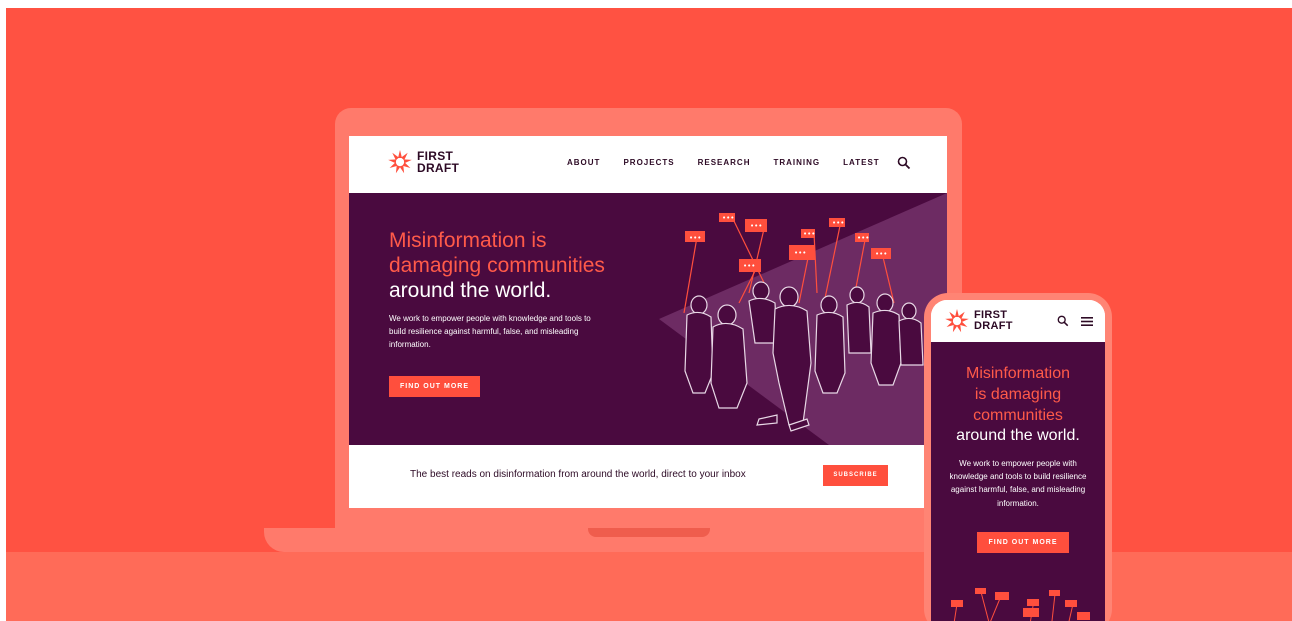 The image size is (1292, 621). I want to click on laptop-notch, so click(649, 532).